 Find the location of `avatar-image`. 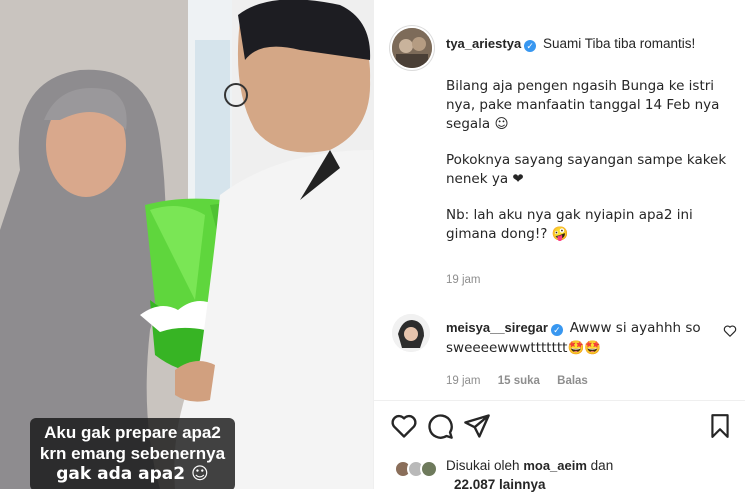

avatar-image is located at coordinates (412, 48).